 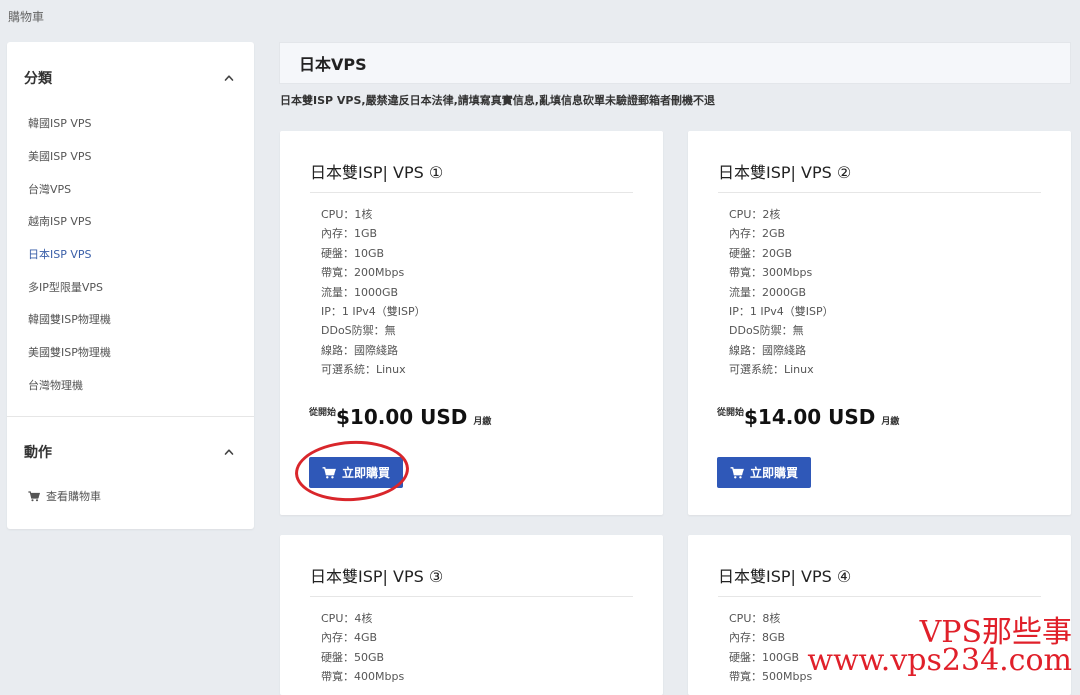 What do you see at coordinates (38, 79) in the screenshot?
I see `categories-title: 分類` at bounding box center [38, 79].